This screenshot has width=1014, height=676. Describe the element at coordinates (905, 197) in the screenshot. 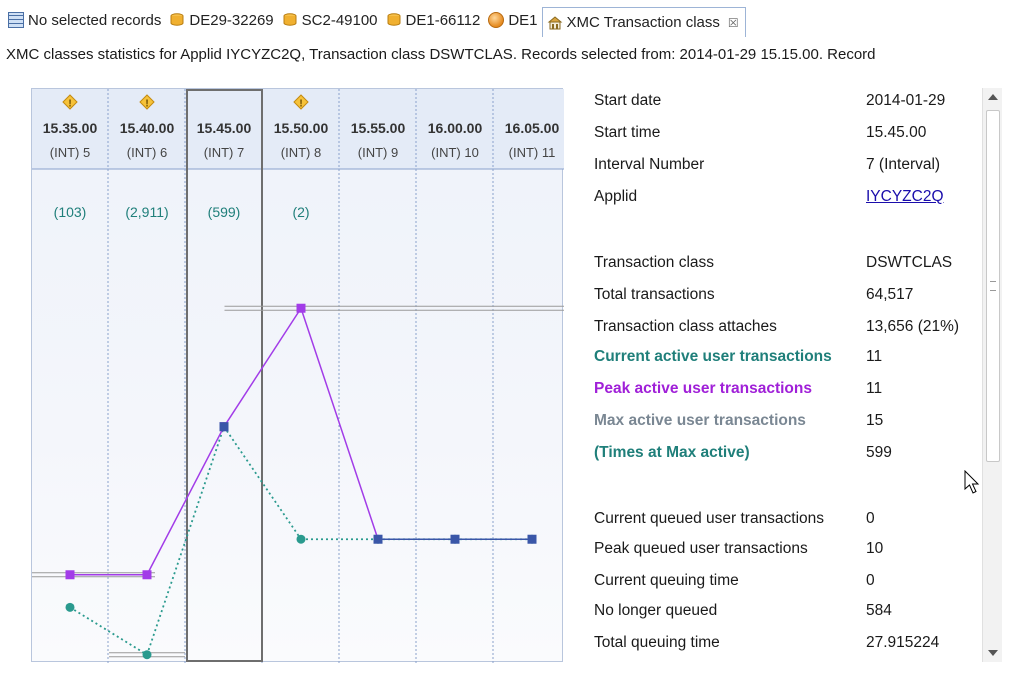

I see `applid-link: IYCYZC2Q` at that location.